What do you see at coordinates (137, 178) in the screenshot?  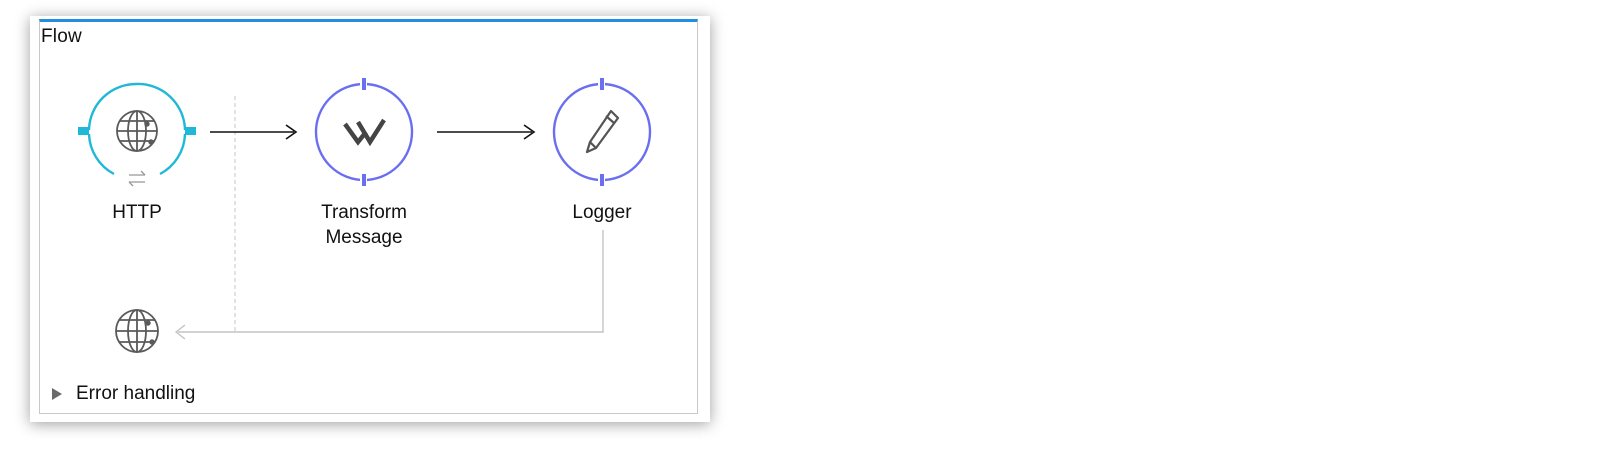 I see `exchange-arrows-icon` at bounding box center [137, 178].